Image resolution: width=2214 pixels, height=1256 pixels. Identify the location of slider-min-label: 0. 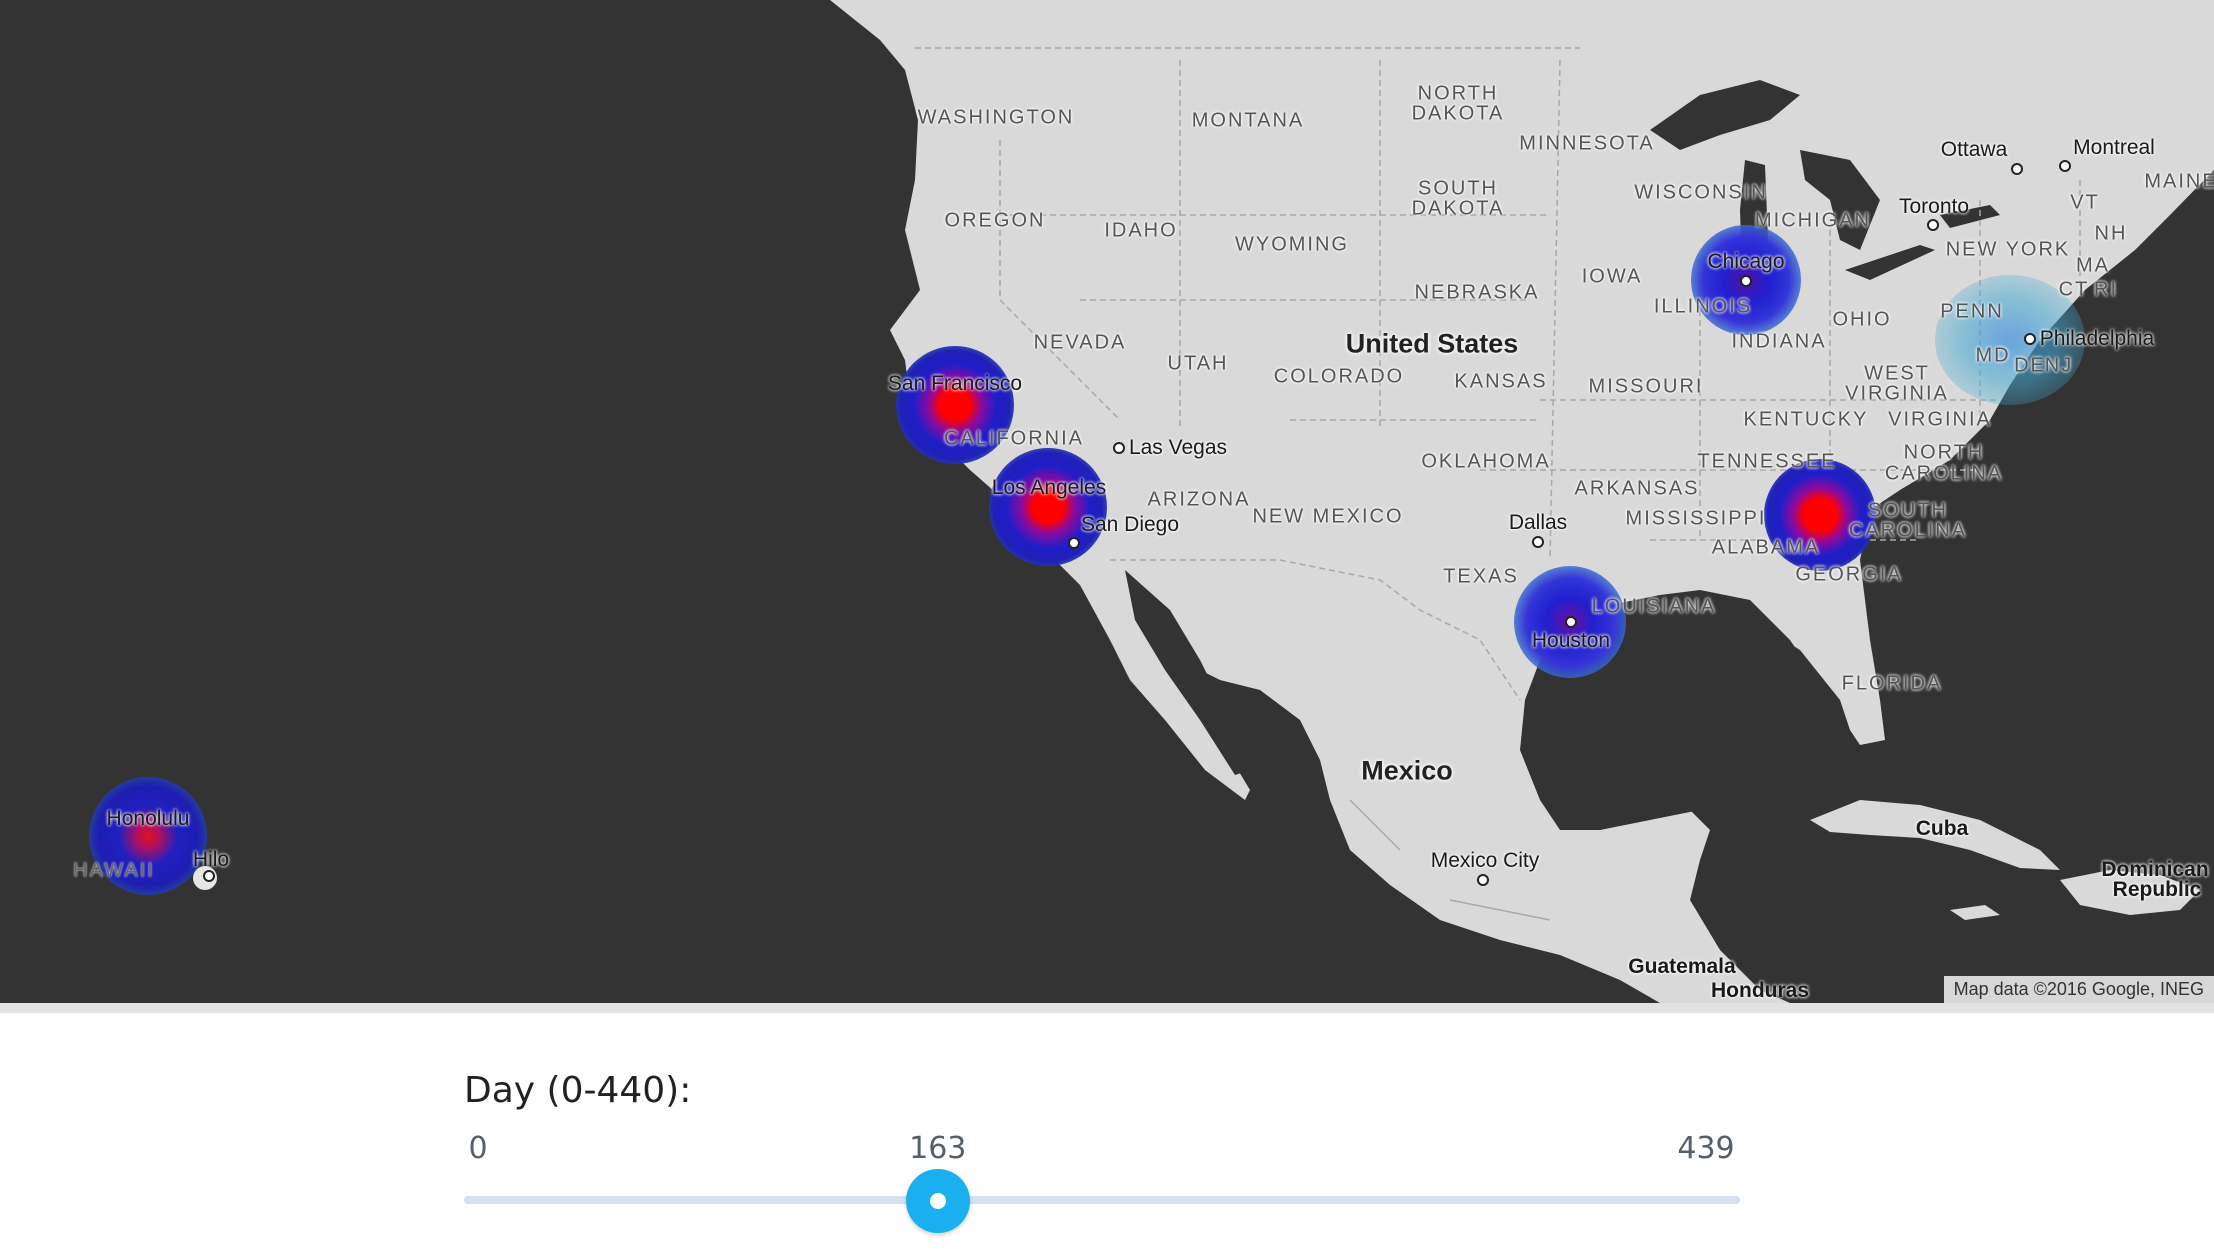
(478, 1148).